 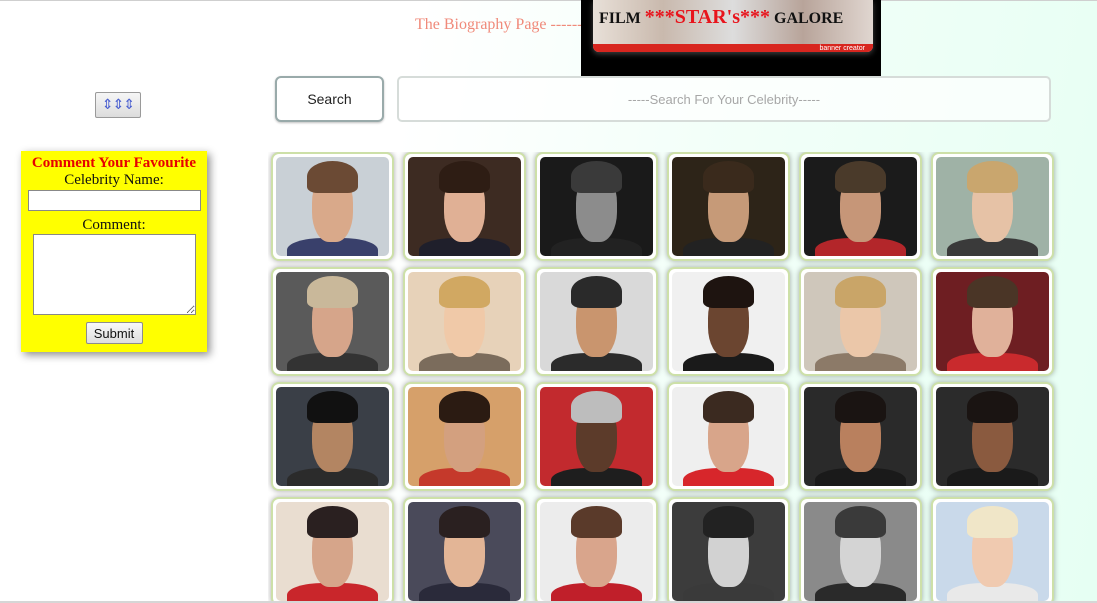 I want to click on banner-image: FILM ***STAR's*** GALORE banner creator, so click(x=733, y=26).